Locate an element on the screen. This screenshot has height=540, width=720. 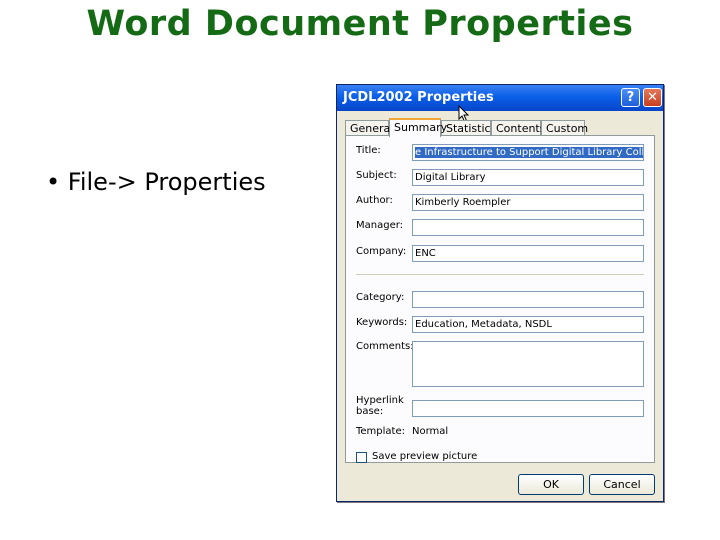
keywords-field: Education, Metadata, NSDL is located at coordinates (528, 324).